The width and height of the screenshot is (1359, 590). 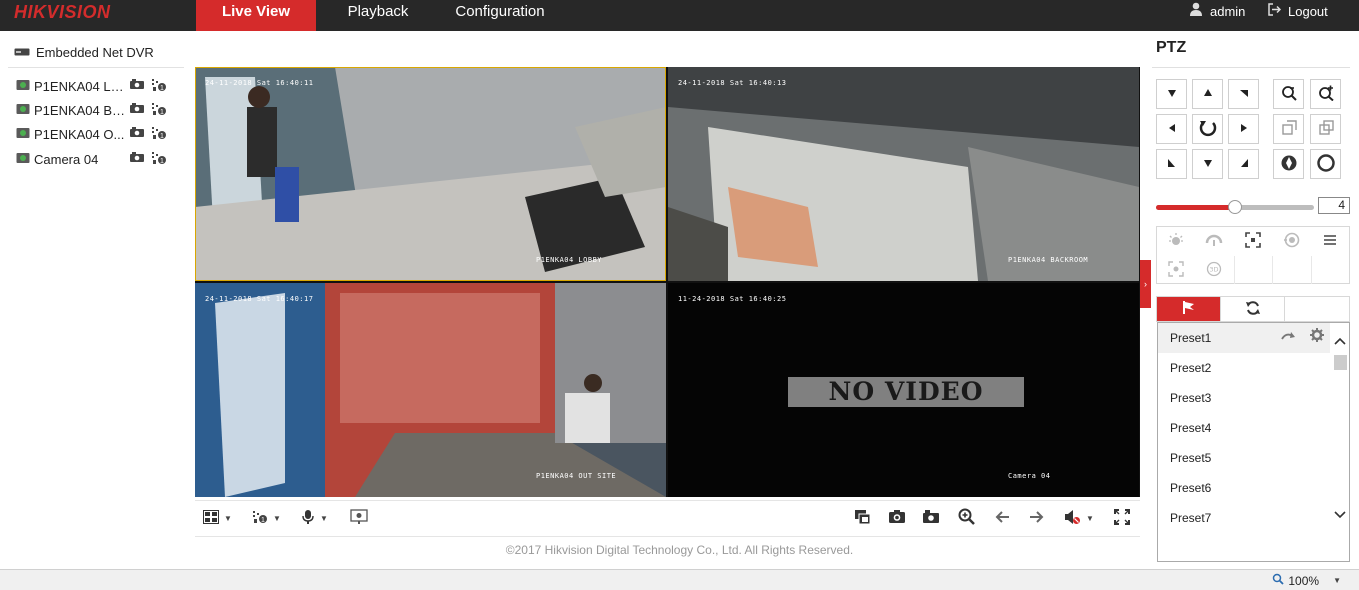 I want to click on tab-playback: Playback, so click(x=378, y=15).